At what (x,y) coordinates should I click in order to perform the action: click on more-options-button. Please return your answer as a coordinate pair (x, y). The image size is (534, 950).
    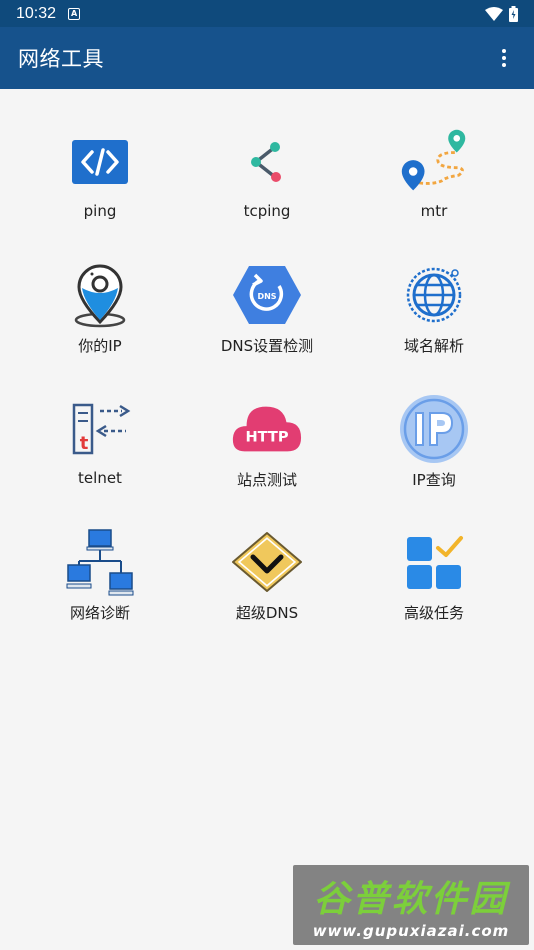
    Looking at the image, I should click on (504, 58).